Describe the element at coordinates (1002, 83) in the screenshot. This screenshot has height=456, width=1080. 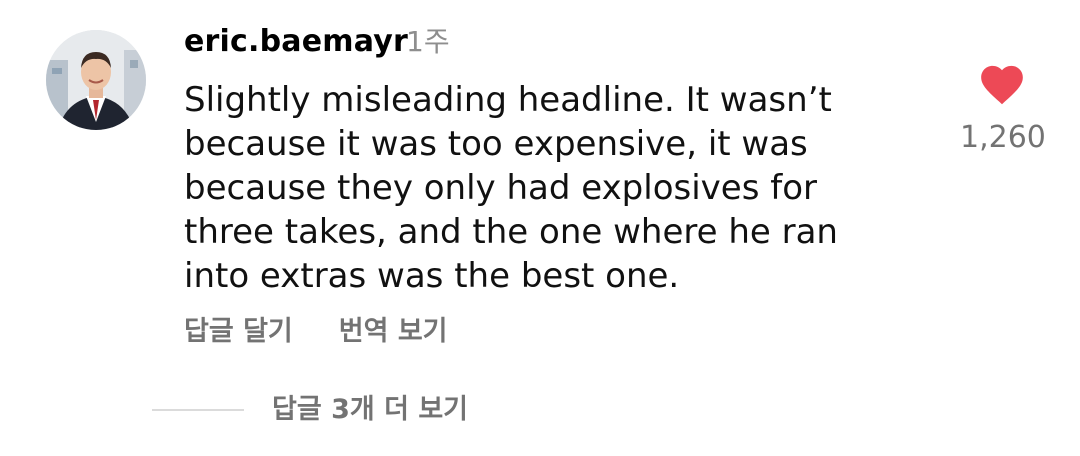
I see `heart-icon` at that location.